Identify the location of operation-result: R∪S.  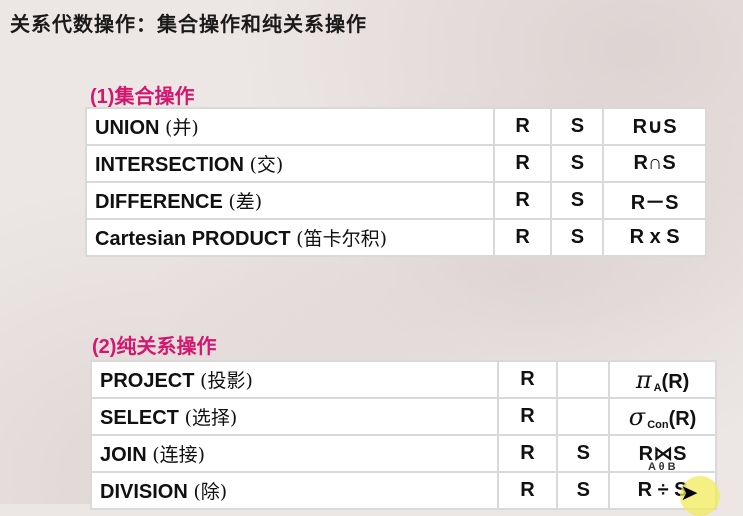
(654, 126).